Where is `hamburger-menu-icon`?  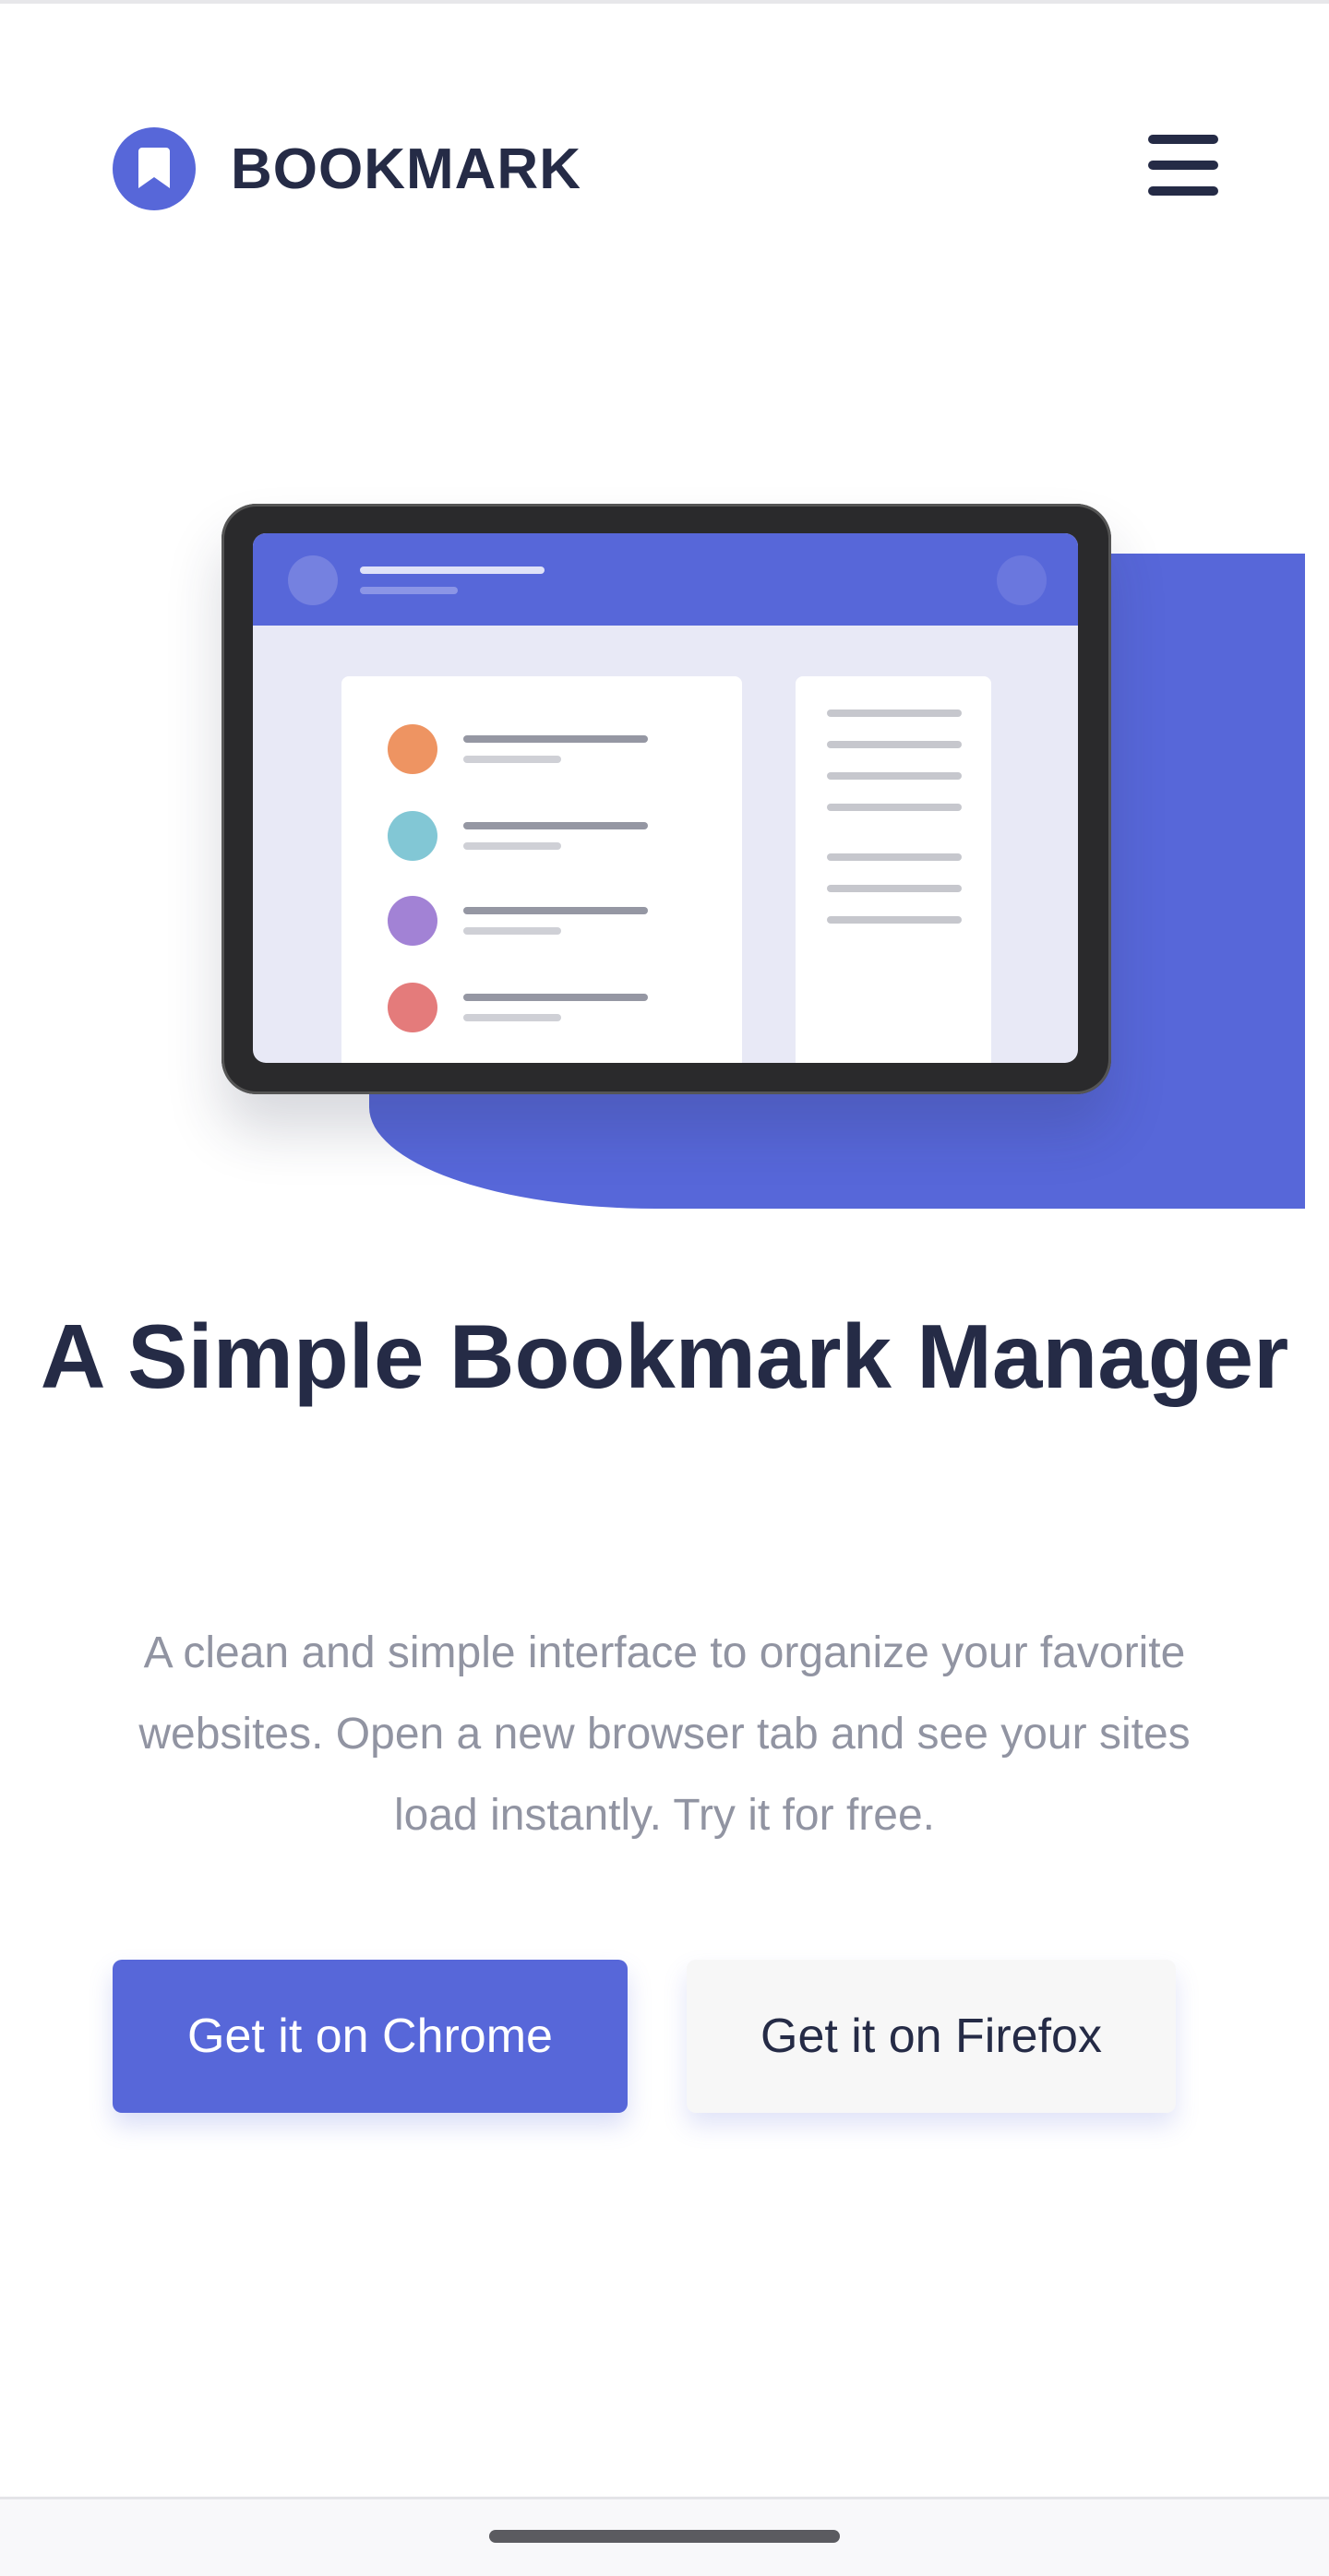 hamburger-menu-icon is located at coordinates (1183, 165).